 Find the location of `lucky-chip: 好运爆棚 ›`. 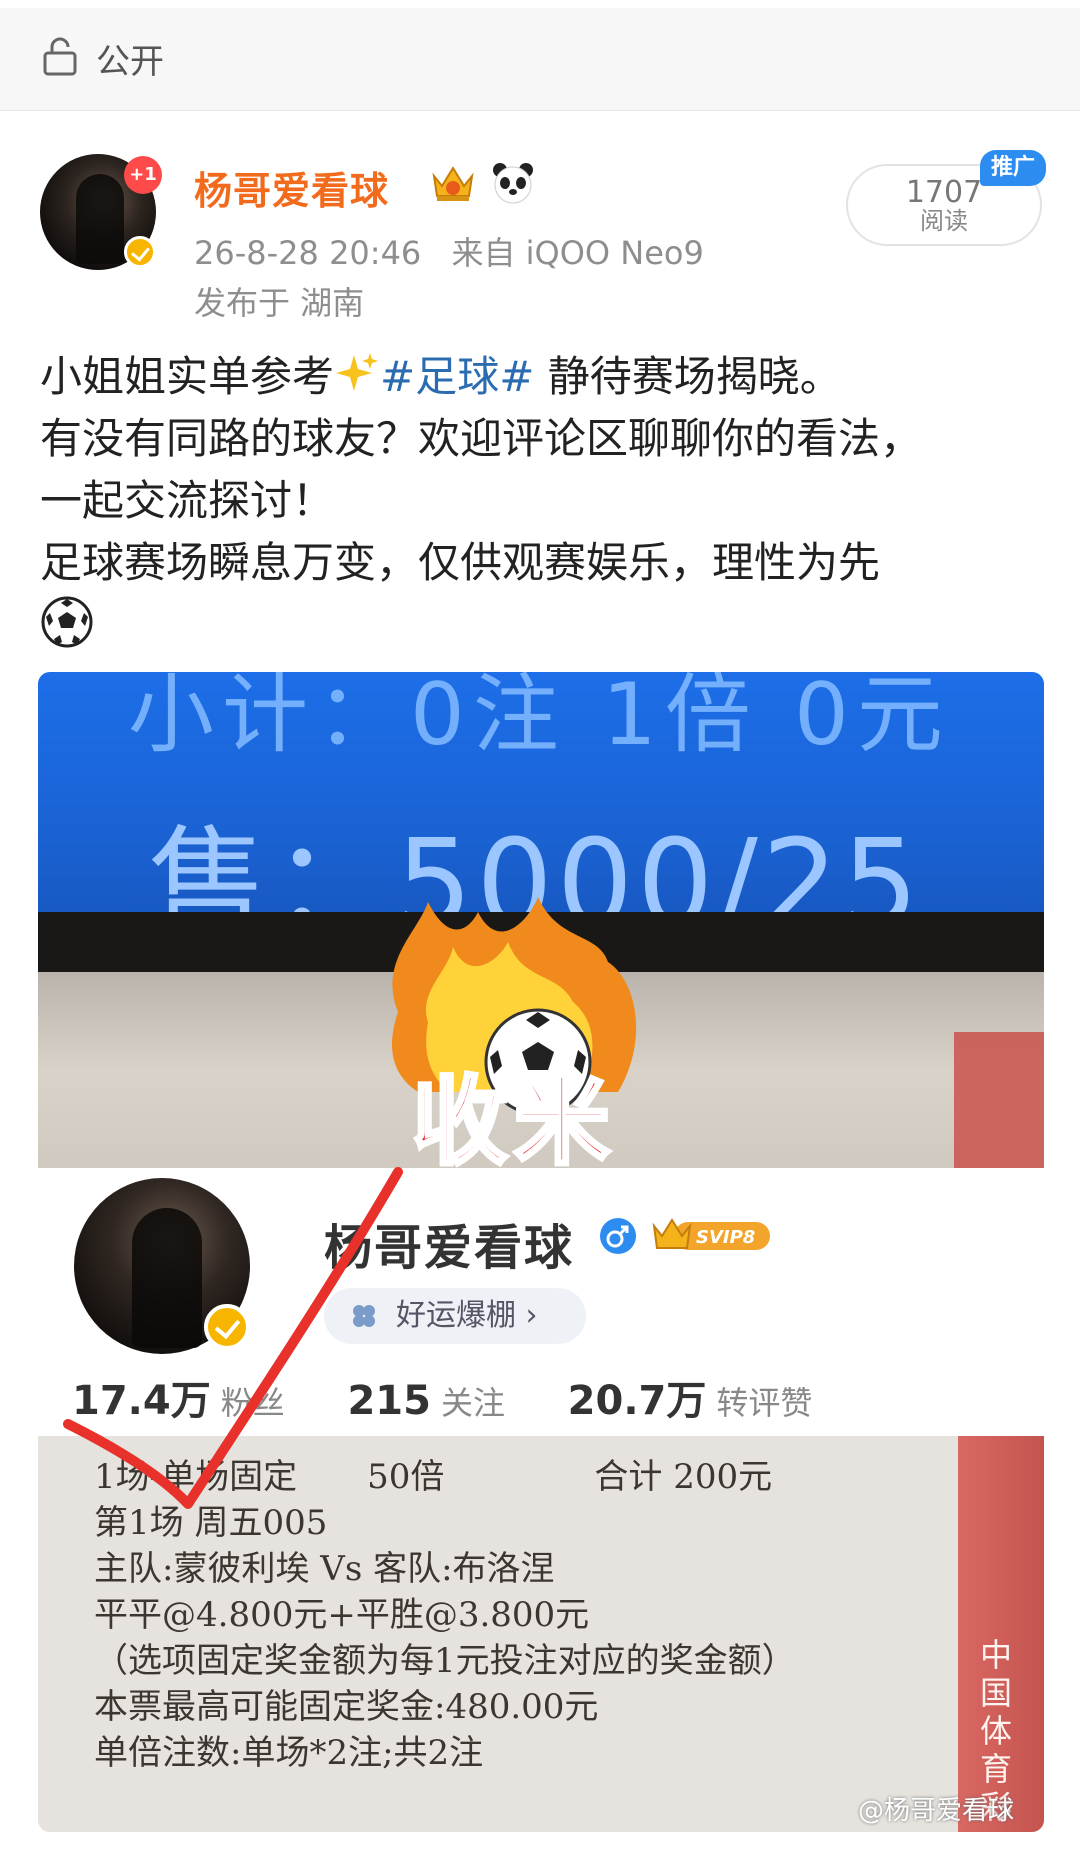

lucky-chip: 好运爆棚 › is located at coordinates (455, 1316).